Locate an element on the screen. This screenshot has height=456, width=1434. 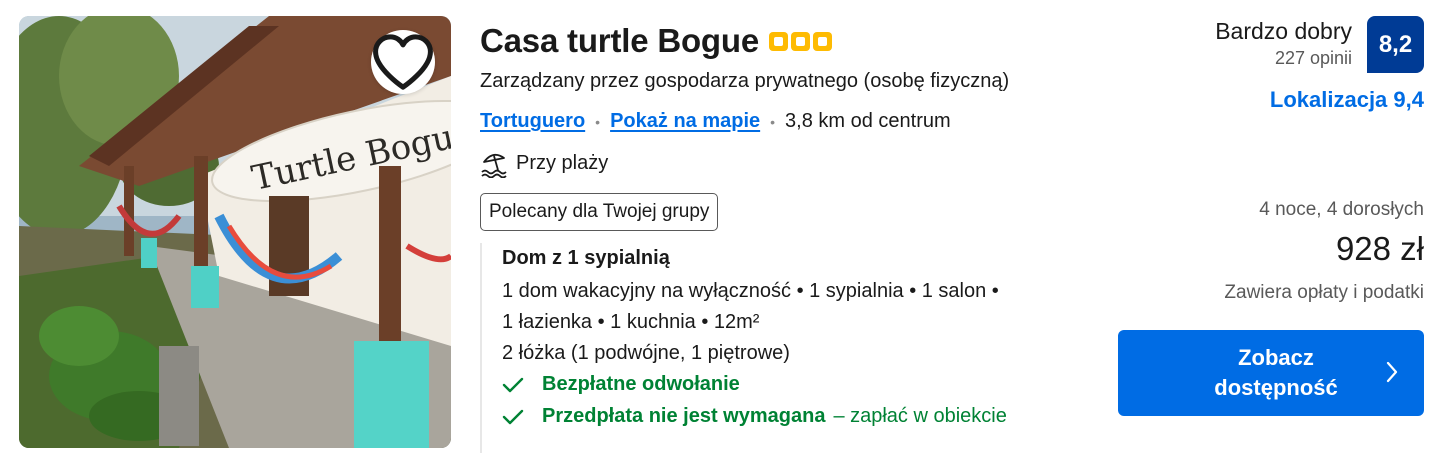
star-rating is located at coordinates (800, 41).